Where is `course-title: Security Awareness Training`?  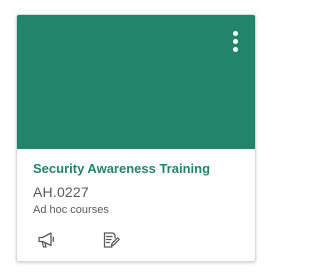
course-title: Security Awareness Training is located at coordinates (136, 169).